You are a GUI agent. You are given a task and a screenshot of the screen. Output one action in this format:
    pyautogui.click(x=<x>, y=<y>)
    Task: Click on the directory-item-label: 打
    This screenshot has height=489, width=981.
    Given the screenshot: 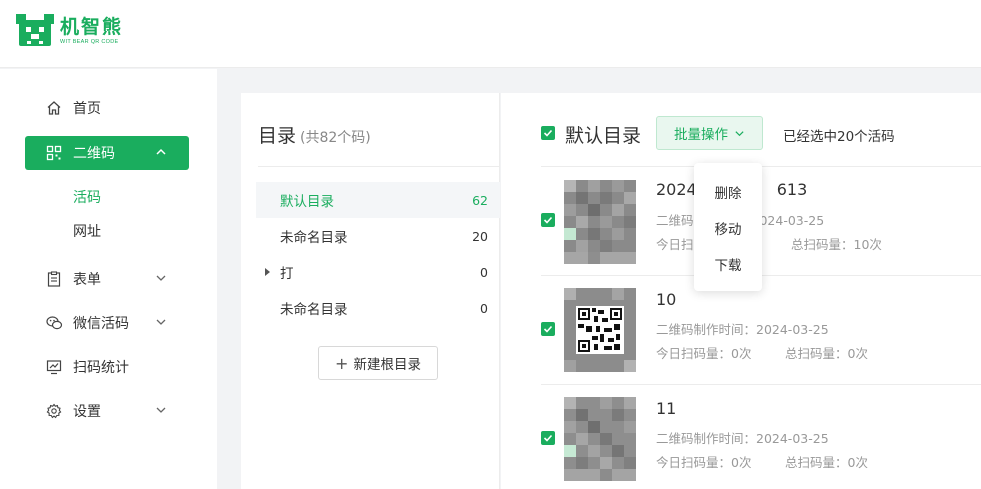 What is the action you would take?
    pyautogui.click(x=287, y=274)
    